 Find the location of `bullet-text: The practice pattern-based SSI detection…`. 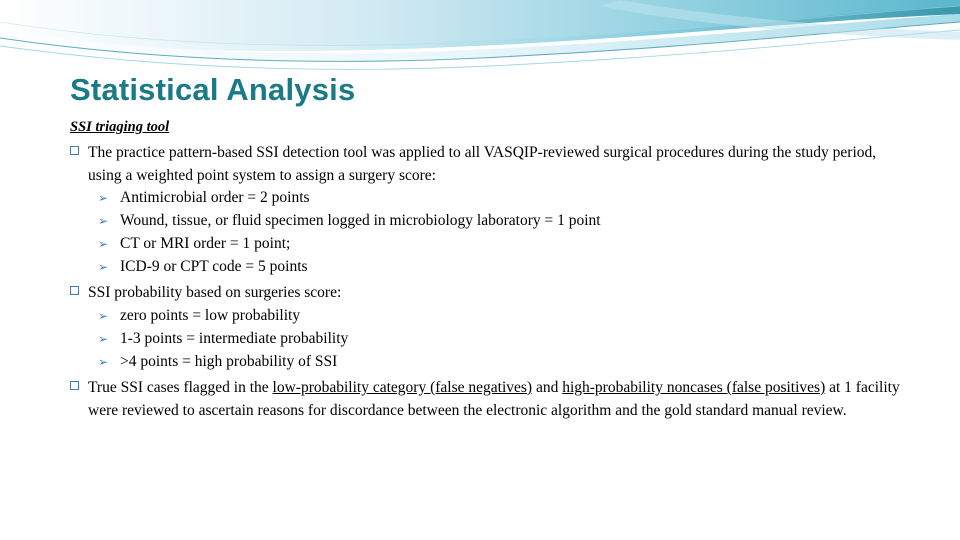

bullet-text: The practice pattern-based SSI detection… is located at coordinates (482, 163).